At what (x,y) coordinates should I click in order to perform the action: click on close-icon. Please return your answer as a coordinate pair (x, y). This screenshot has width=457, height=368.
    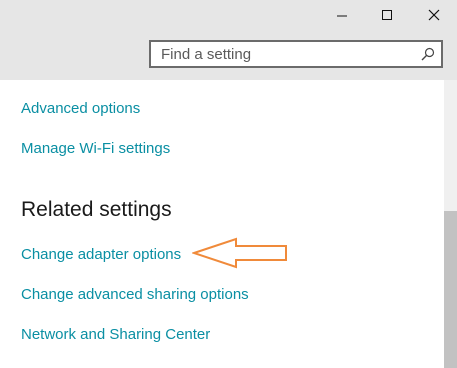
    Looking at the image, I should click on (434, 15).